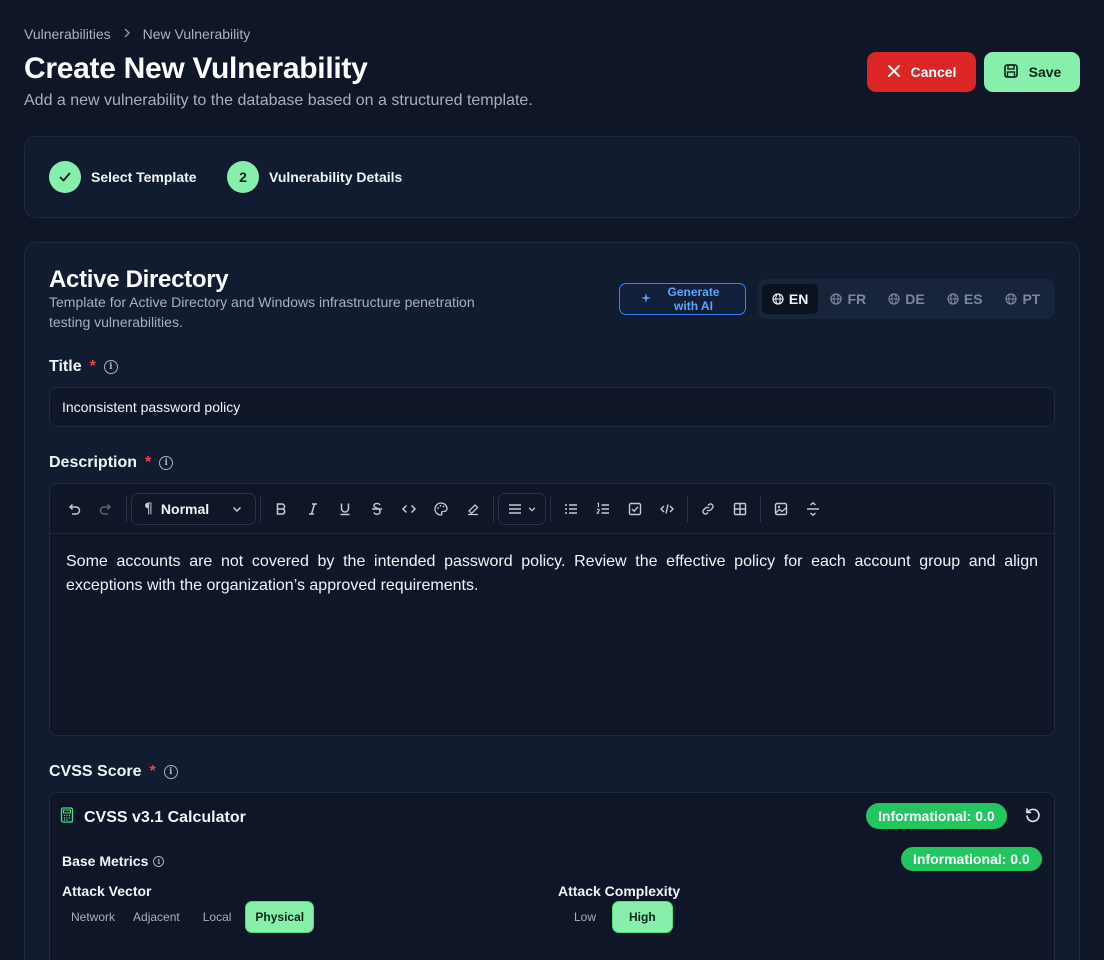  Describe the element at coordinates (165, 817) in the screenshot. I see `cvss-calculator-title: CVSS v3.1 Calculator` at that location.